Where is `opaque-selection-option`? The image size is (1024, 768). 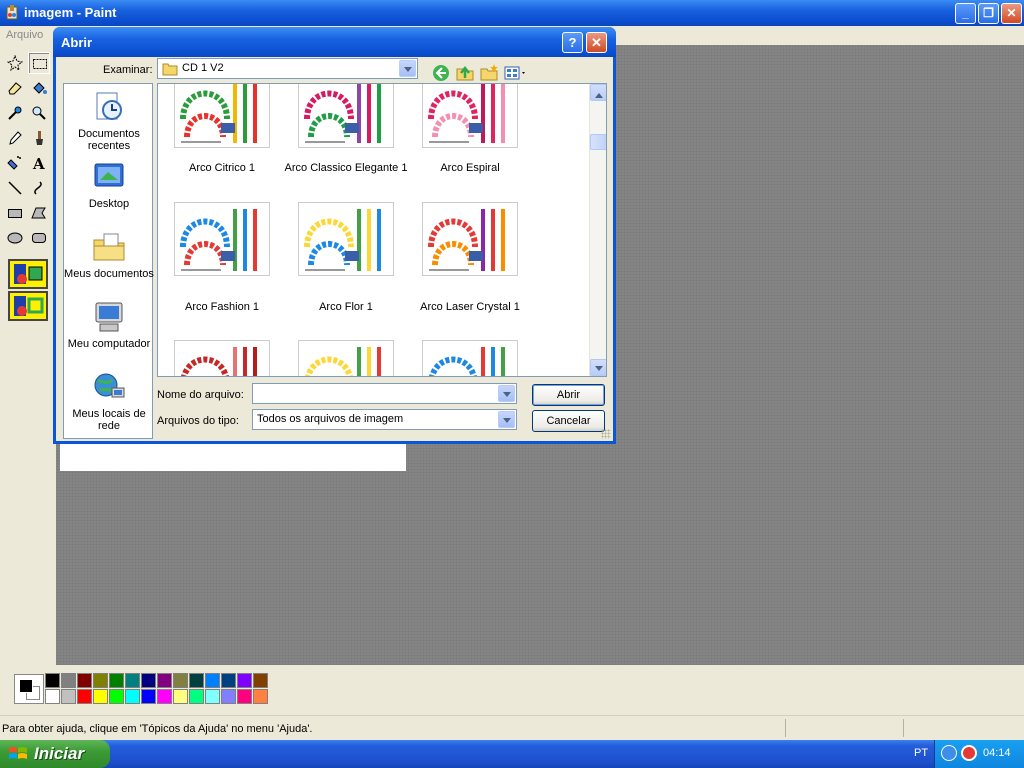
opaque-selection-option is located at coordinates (28, 274).